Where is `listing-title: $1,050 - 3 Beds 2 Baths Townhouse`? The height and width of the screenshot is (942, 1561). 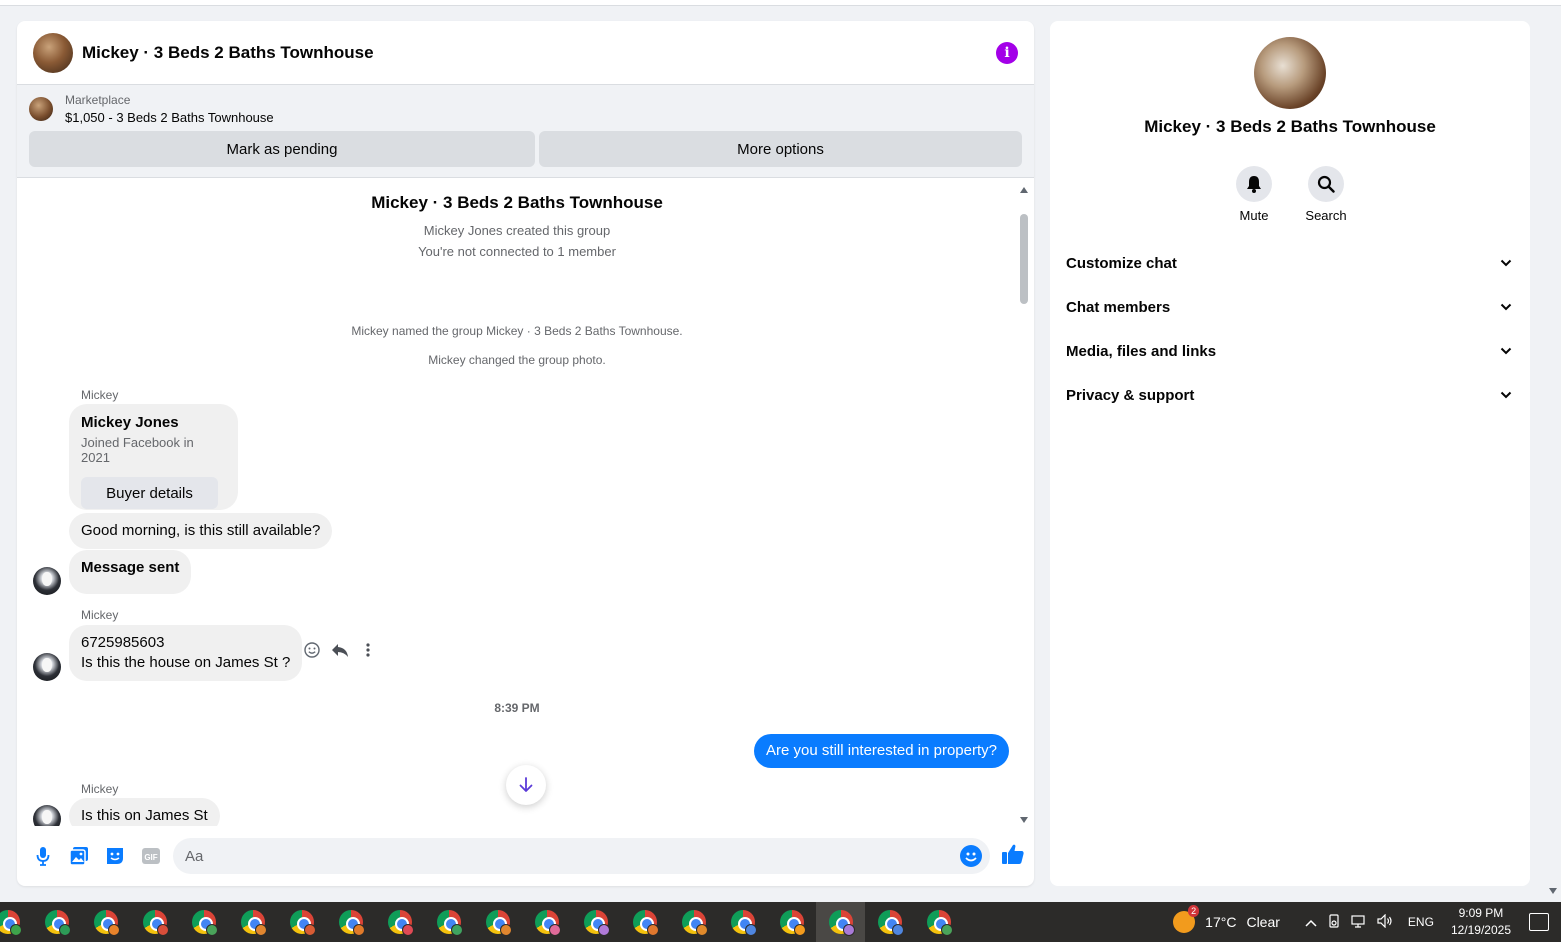 listing-title: $1,050 - 3 Beds 2 Baths Townhouse is located at coordinates (169, 117).